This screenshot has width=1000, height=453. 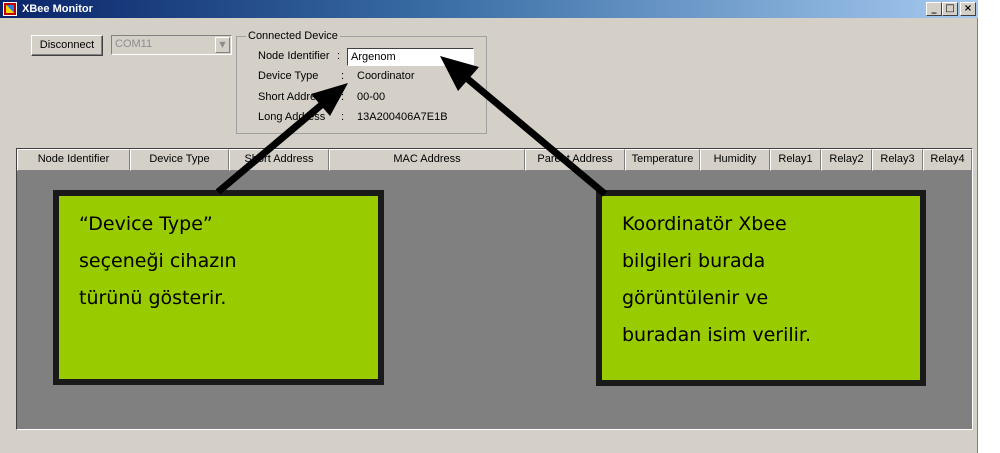 I want to click on port-select: COM11 ▼, so click(x=171, y=45).